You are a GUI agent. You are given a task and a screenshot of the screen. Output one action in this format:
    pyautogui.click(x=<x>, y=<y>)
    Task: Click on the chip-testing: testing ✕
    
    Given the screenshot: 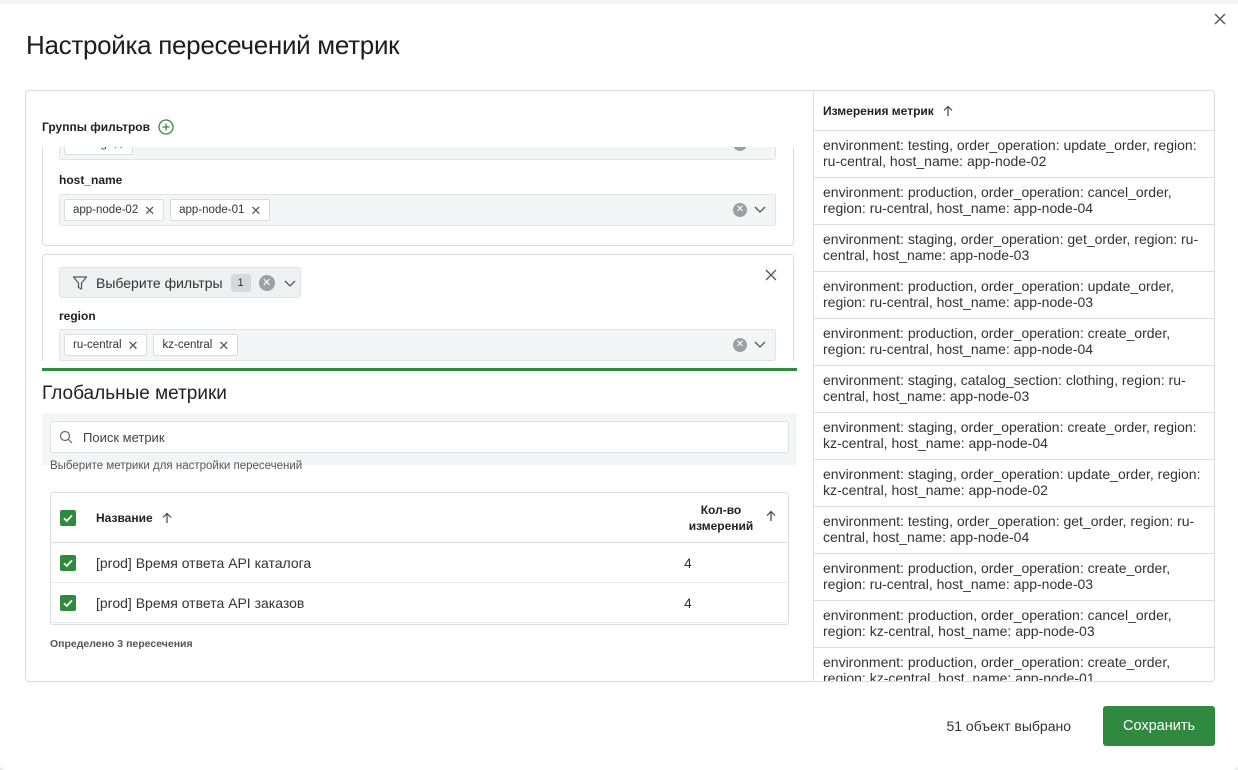 What is the action you would take?
    pyautogui.click(x=98, y=151)
    